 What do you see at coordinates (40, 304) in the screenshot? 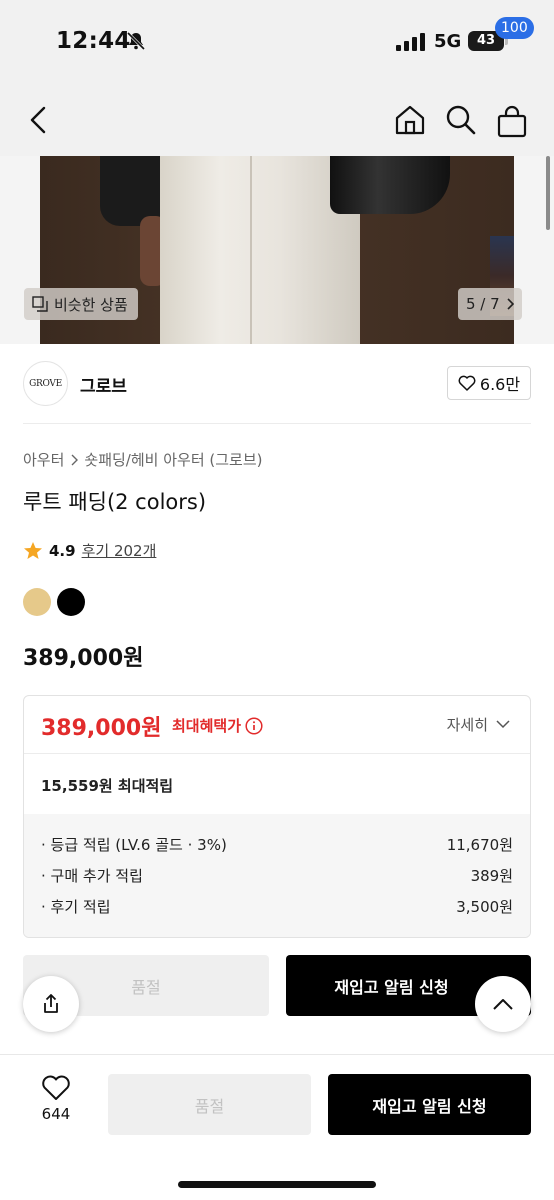
I see `similar-icon` at bounding box center [40, 304].